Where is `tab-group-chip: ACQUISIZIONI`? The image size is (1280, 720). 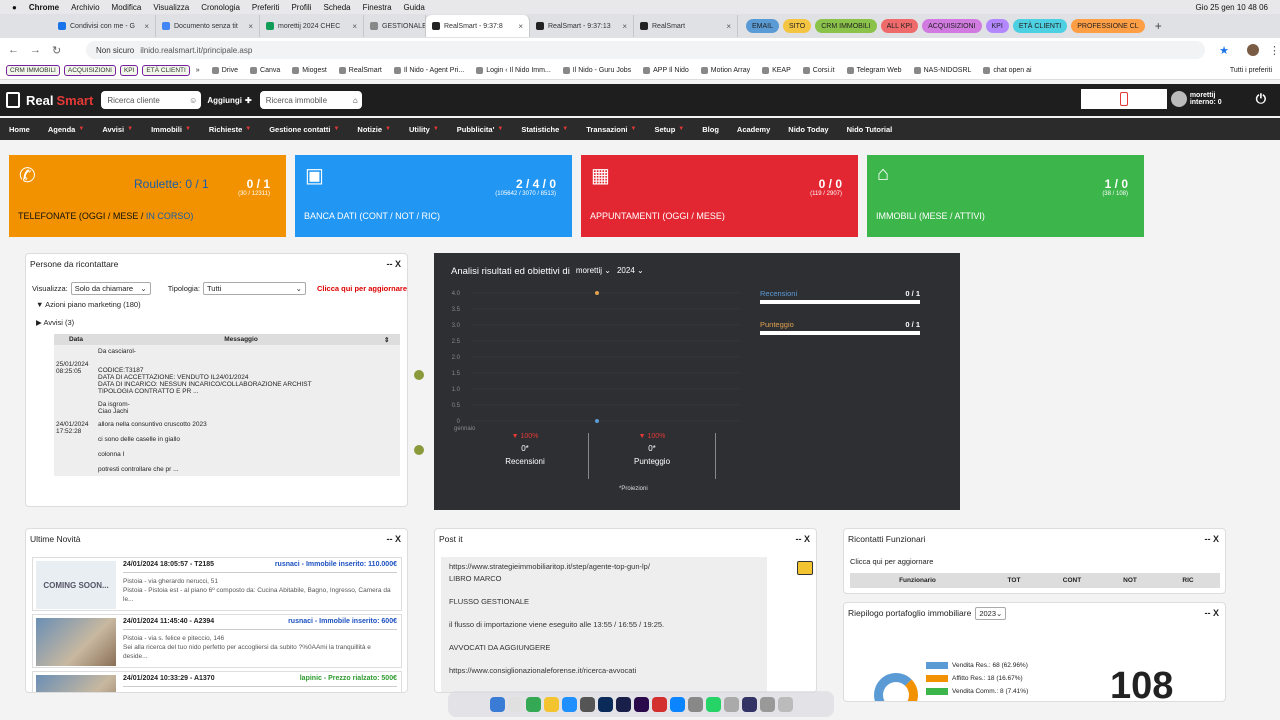
tab-group-chip: ACQUISIZIONI is located at coordinates (952, 26).